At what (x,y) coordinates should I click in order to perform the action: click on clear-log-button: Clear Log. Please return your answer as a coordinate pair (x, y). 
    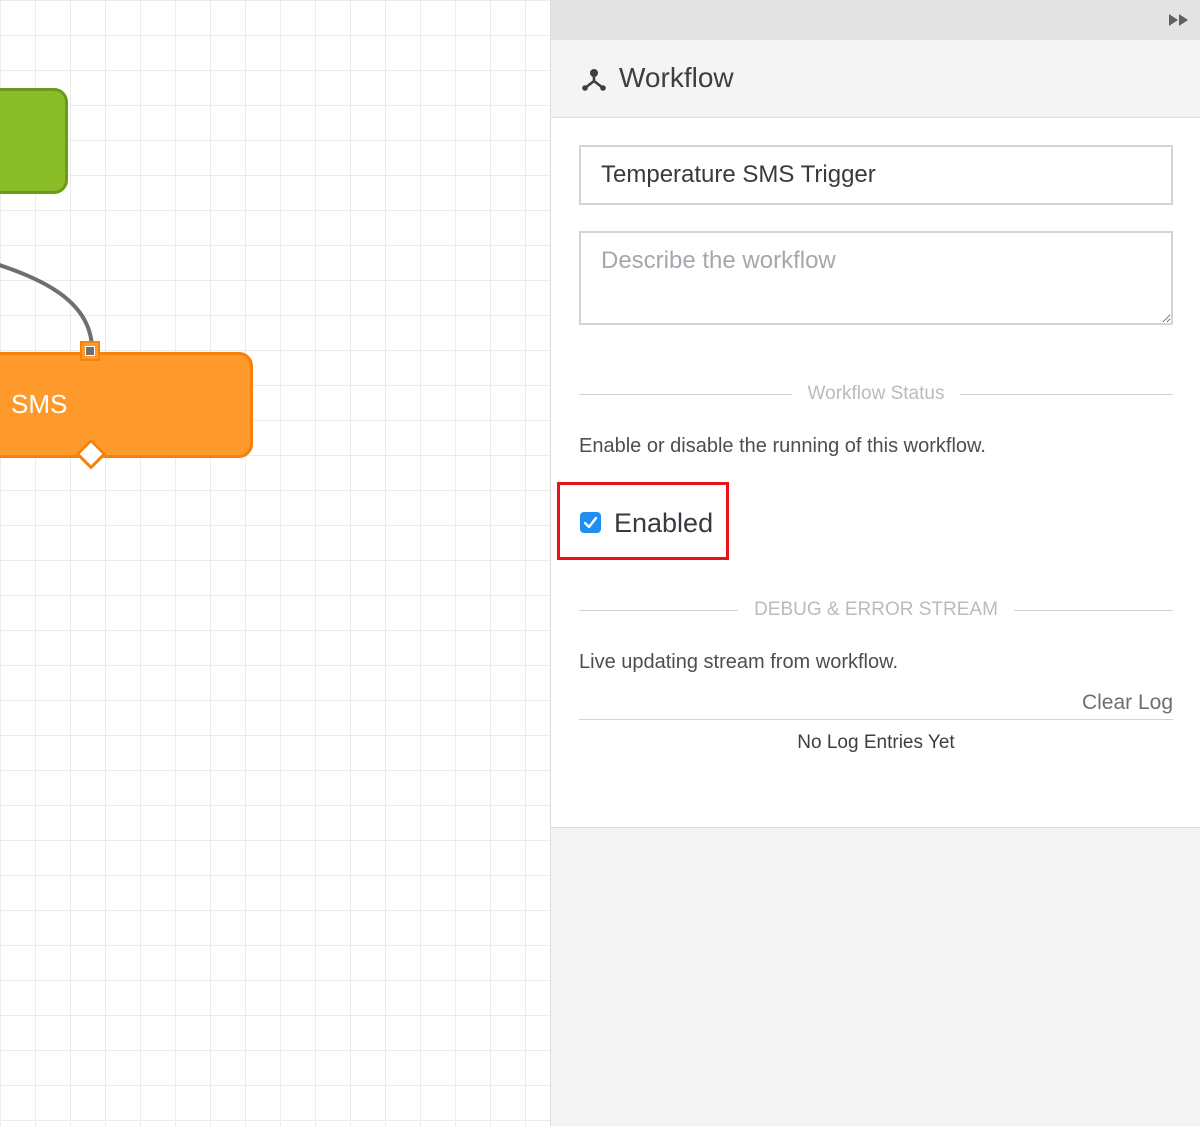
    Looking at the image, I should click on (1127, 703).